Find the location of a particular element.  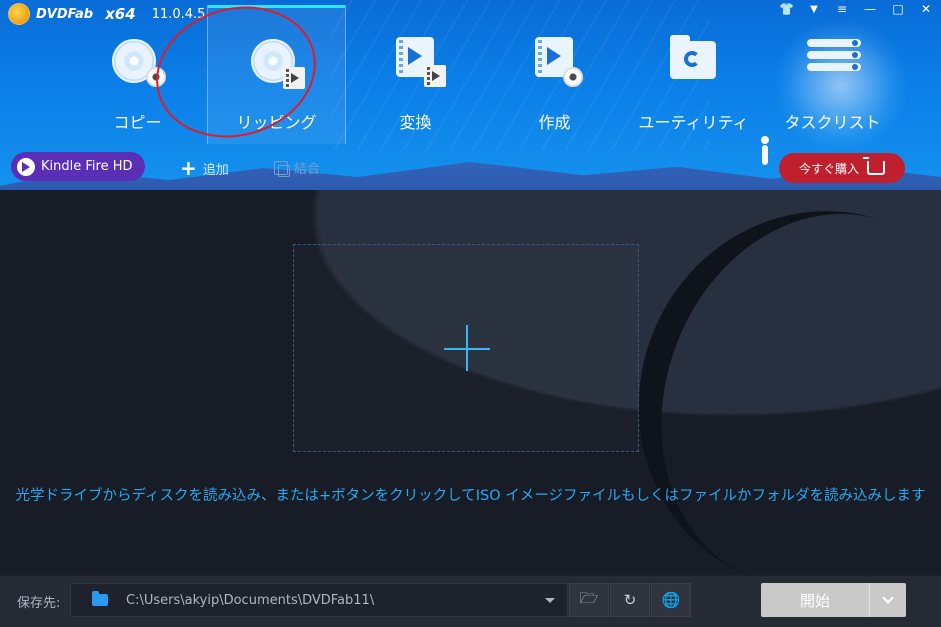

plus-icon: + is located at coordinates (188, 168).